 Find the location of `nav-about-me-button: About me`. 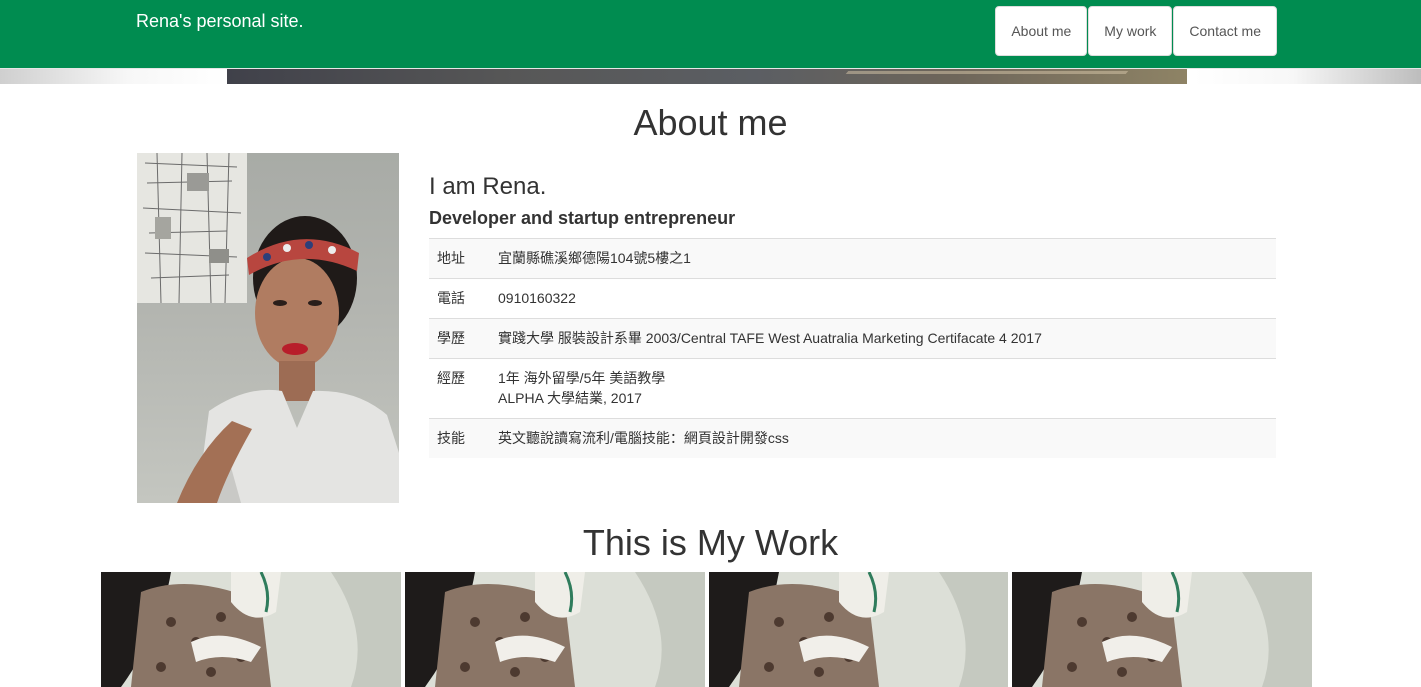

nav-about-me-button: About me is located at coordinates (1041, 31).